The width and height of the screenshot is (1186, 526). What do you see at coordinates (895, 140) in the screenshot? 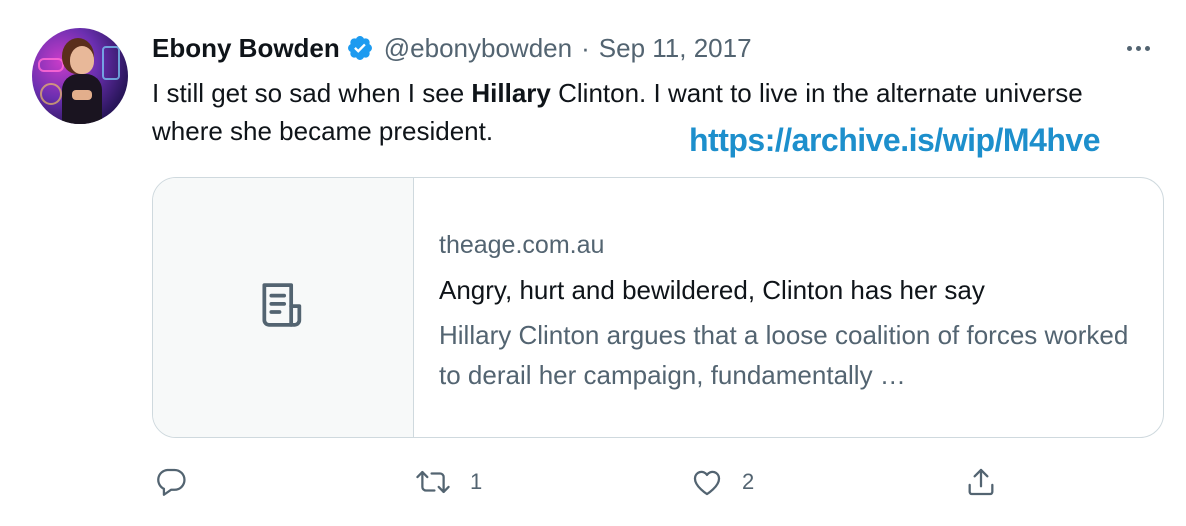
I see `archive-link-overlay: https://archive.is/wip/M4hve` at bounding box center [895, 140].